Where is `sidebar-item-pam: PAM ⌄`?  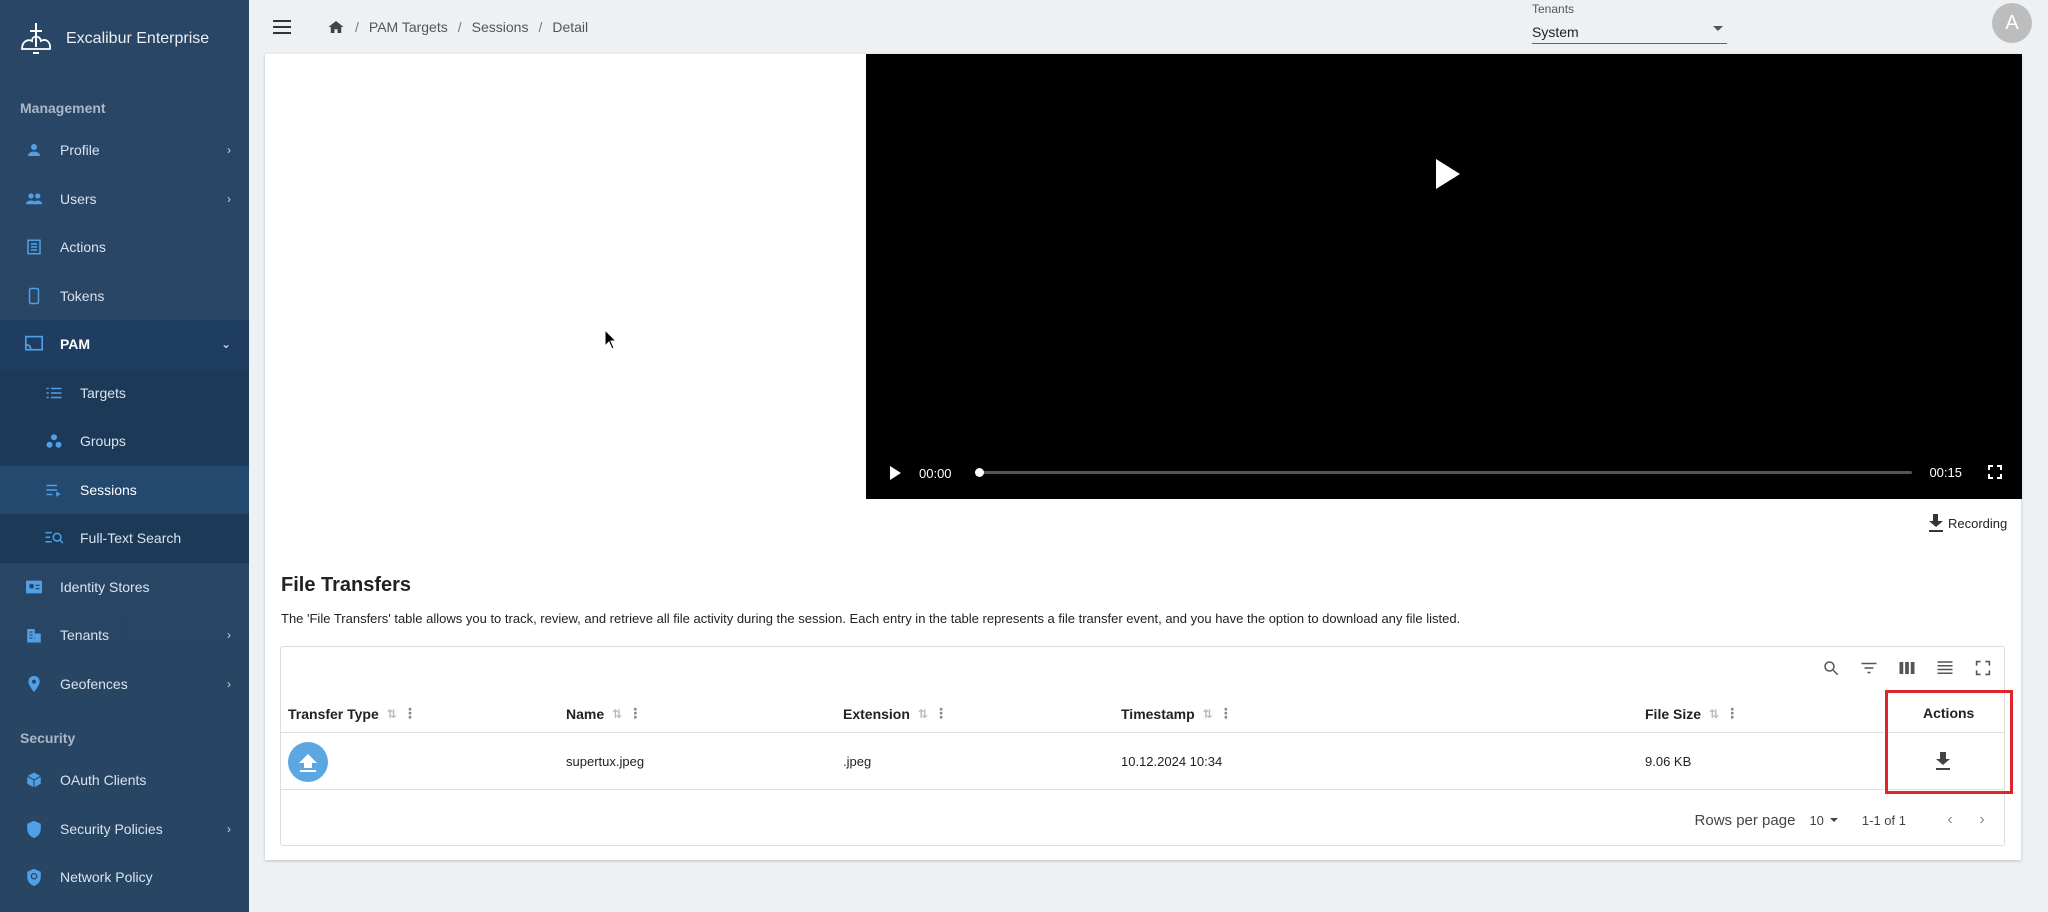
sidebar-item-pam: PAM ⌄ is located at coordinates (124, 344).